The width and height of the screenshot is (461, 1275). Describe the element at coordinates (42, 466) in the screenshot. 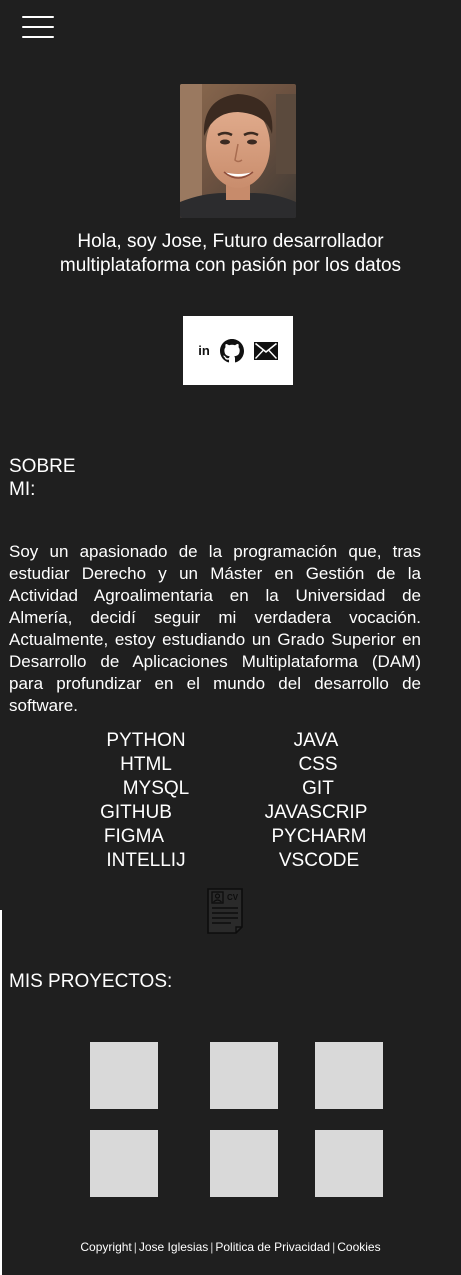

I see `about-heading-line1: SOBRE` at that location.